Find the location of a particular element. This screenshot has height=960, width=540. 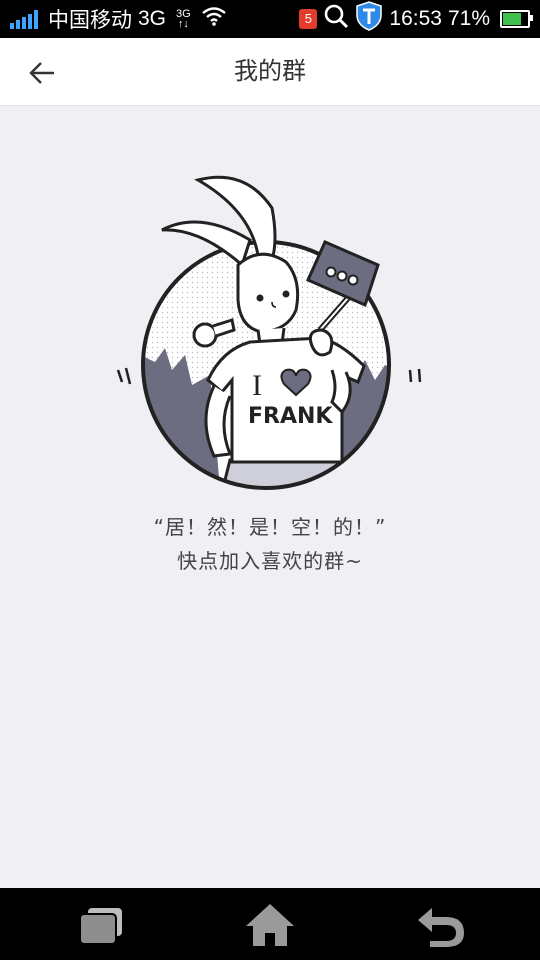

wifi-icon is located at coordinates (214, 19).